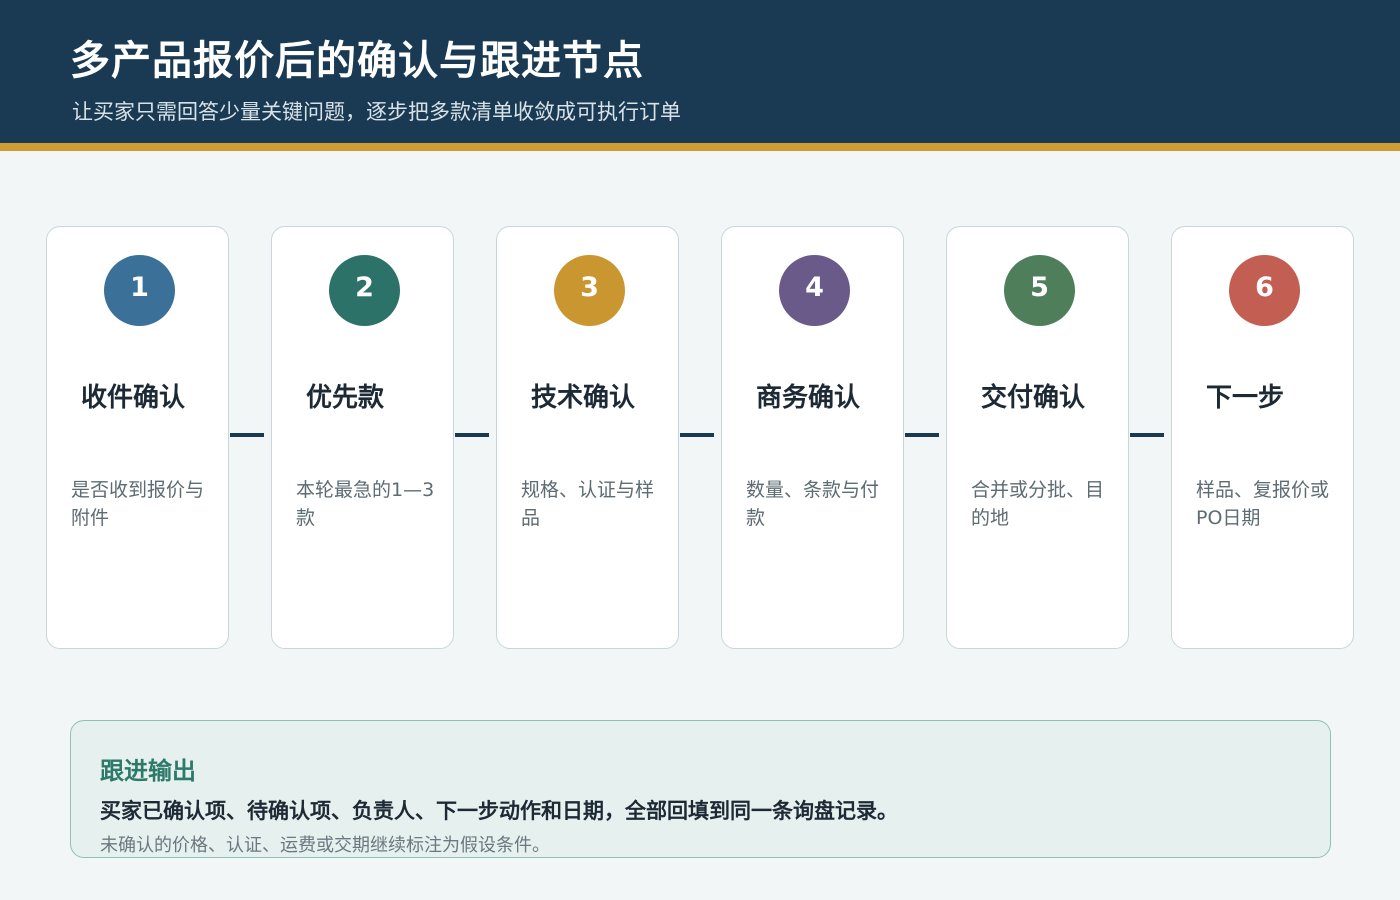  Describe the element at coordinates (139, 290) in the screenshot. I see `step-number-badge: 1` at that location.